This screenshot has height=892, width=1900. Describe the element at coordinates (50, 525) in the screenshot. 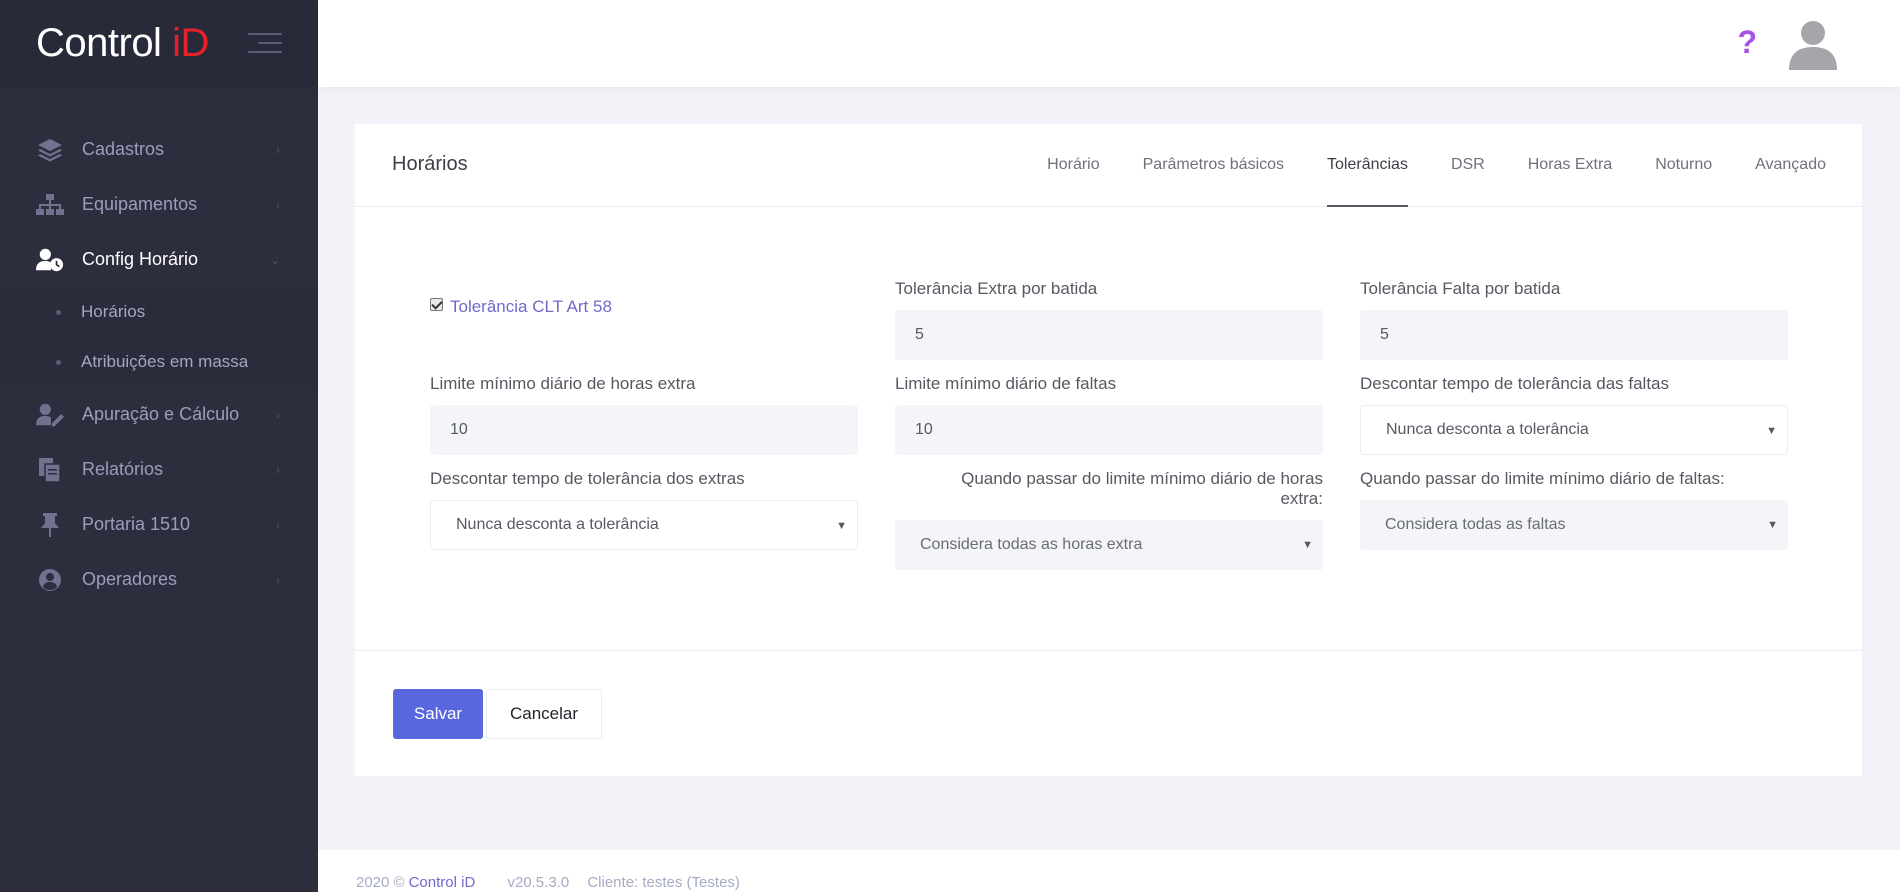

I see `pin-icon` at that location.